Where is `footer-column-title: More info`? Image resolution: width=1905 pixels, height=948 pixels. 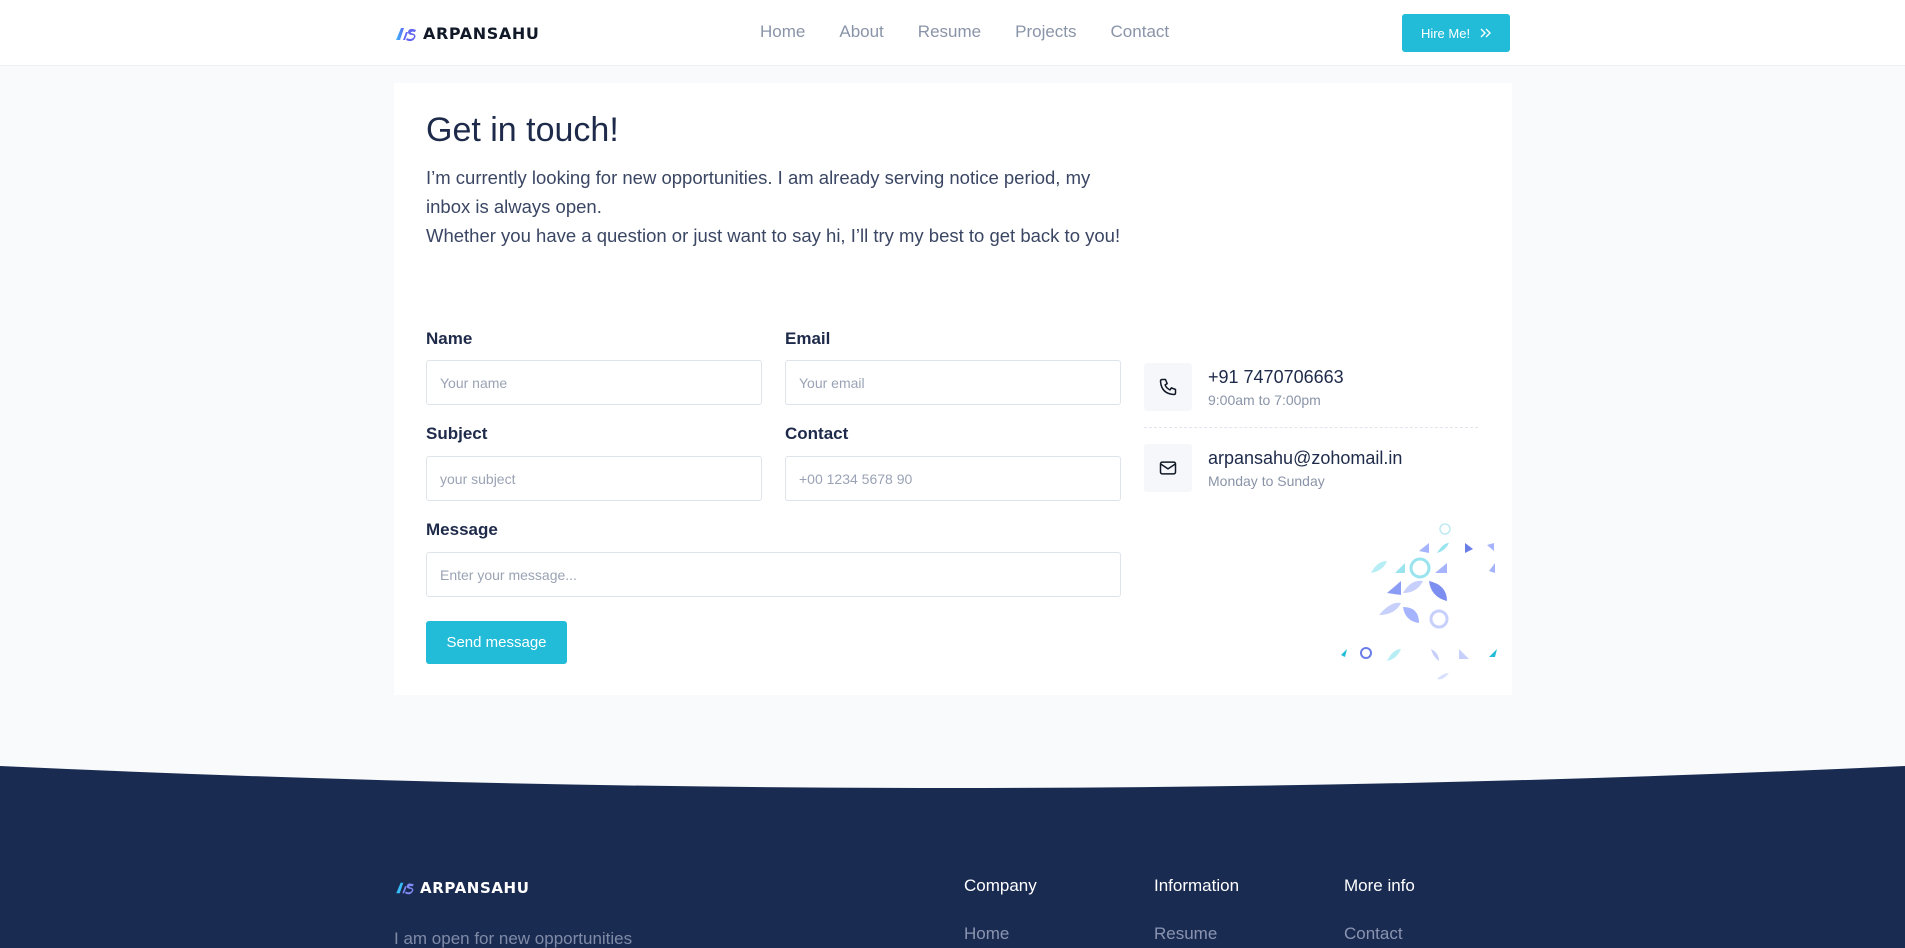 footer-column-title: More info is located at coordinates (1379, 885).